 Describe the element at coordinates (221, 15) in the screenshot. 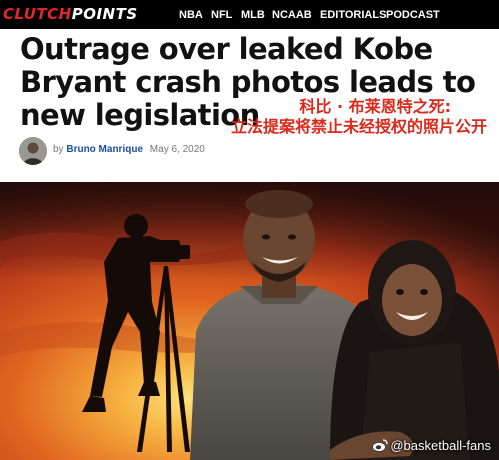

I see `nav-item-nfl: NFL` at that location.